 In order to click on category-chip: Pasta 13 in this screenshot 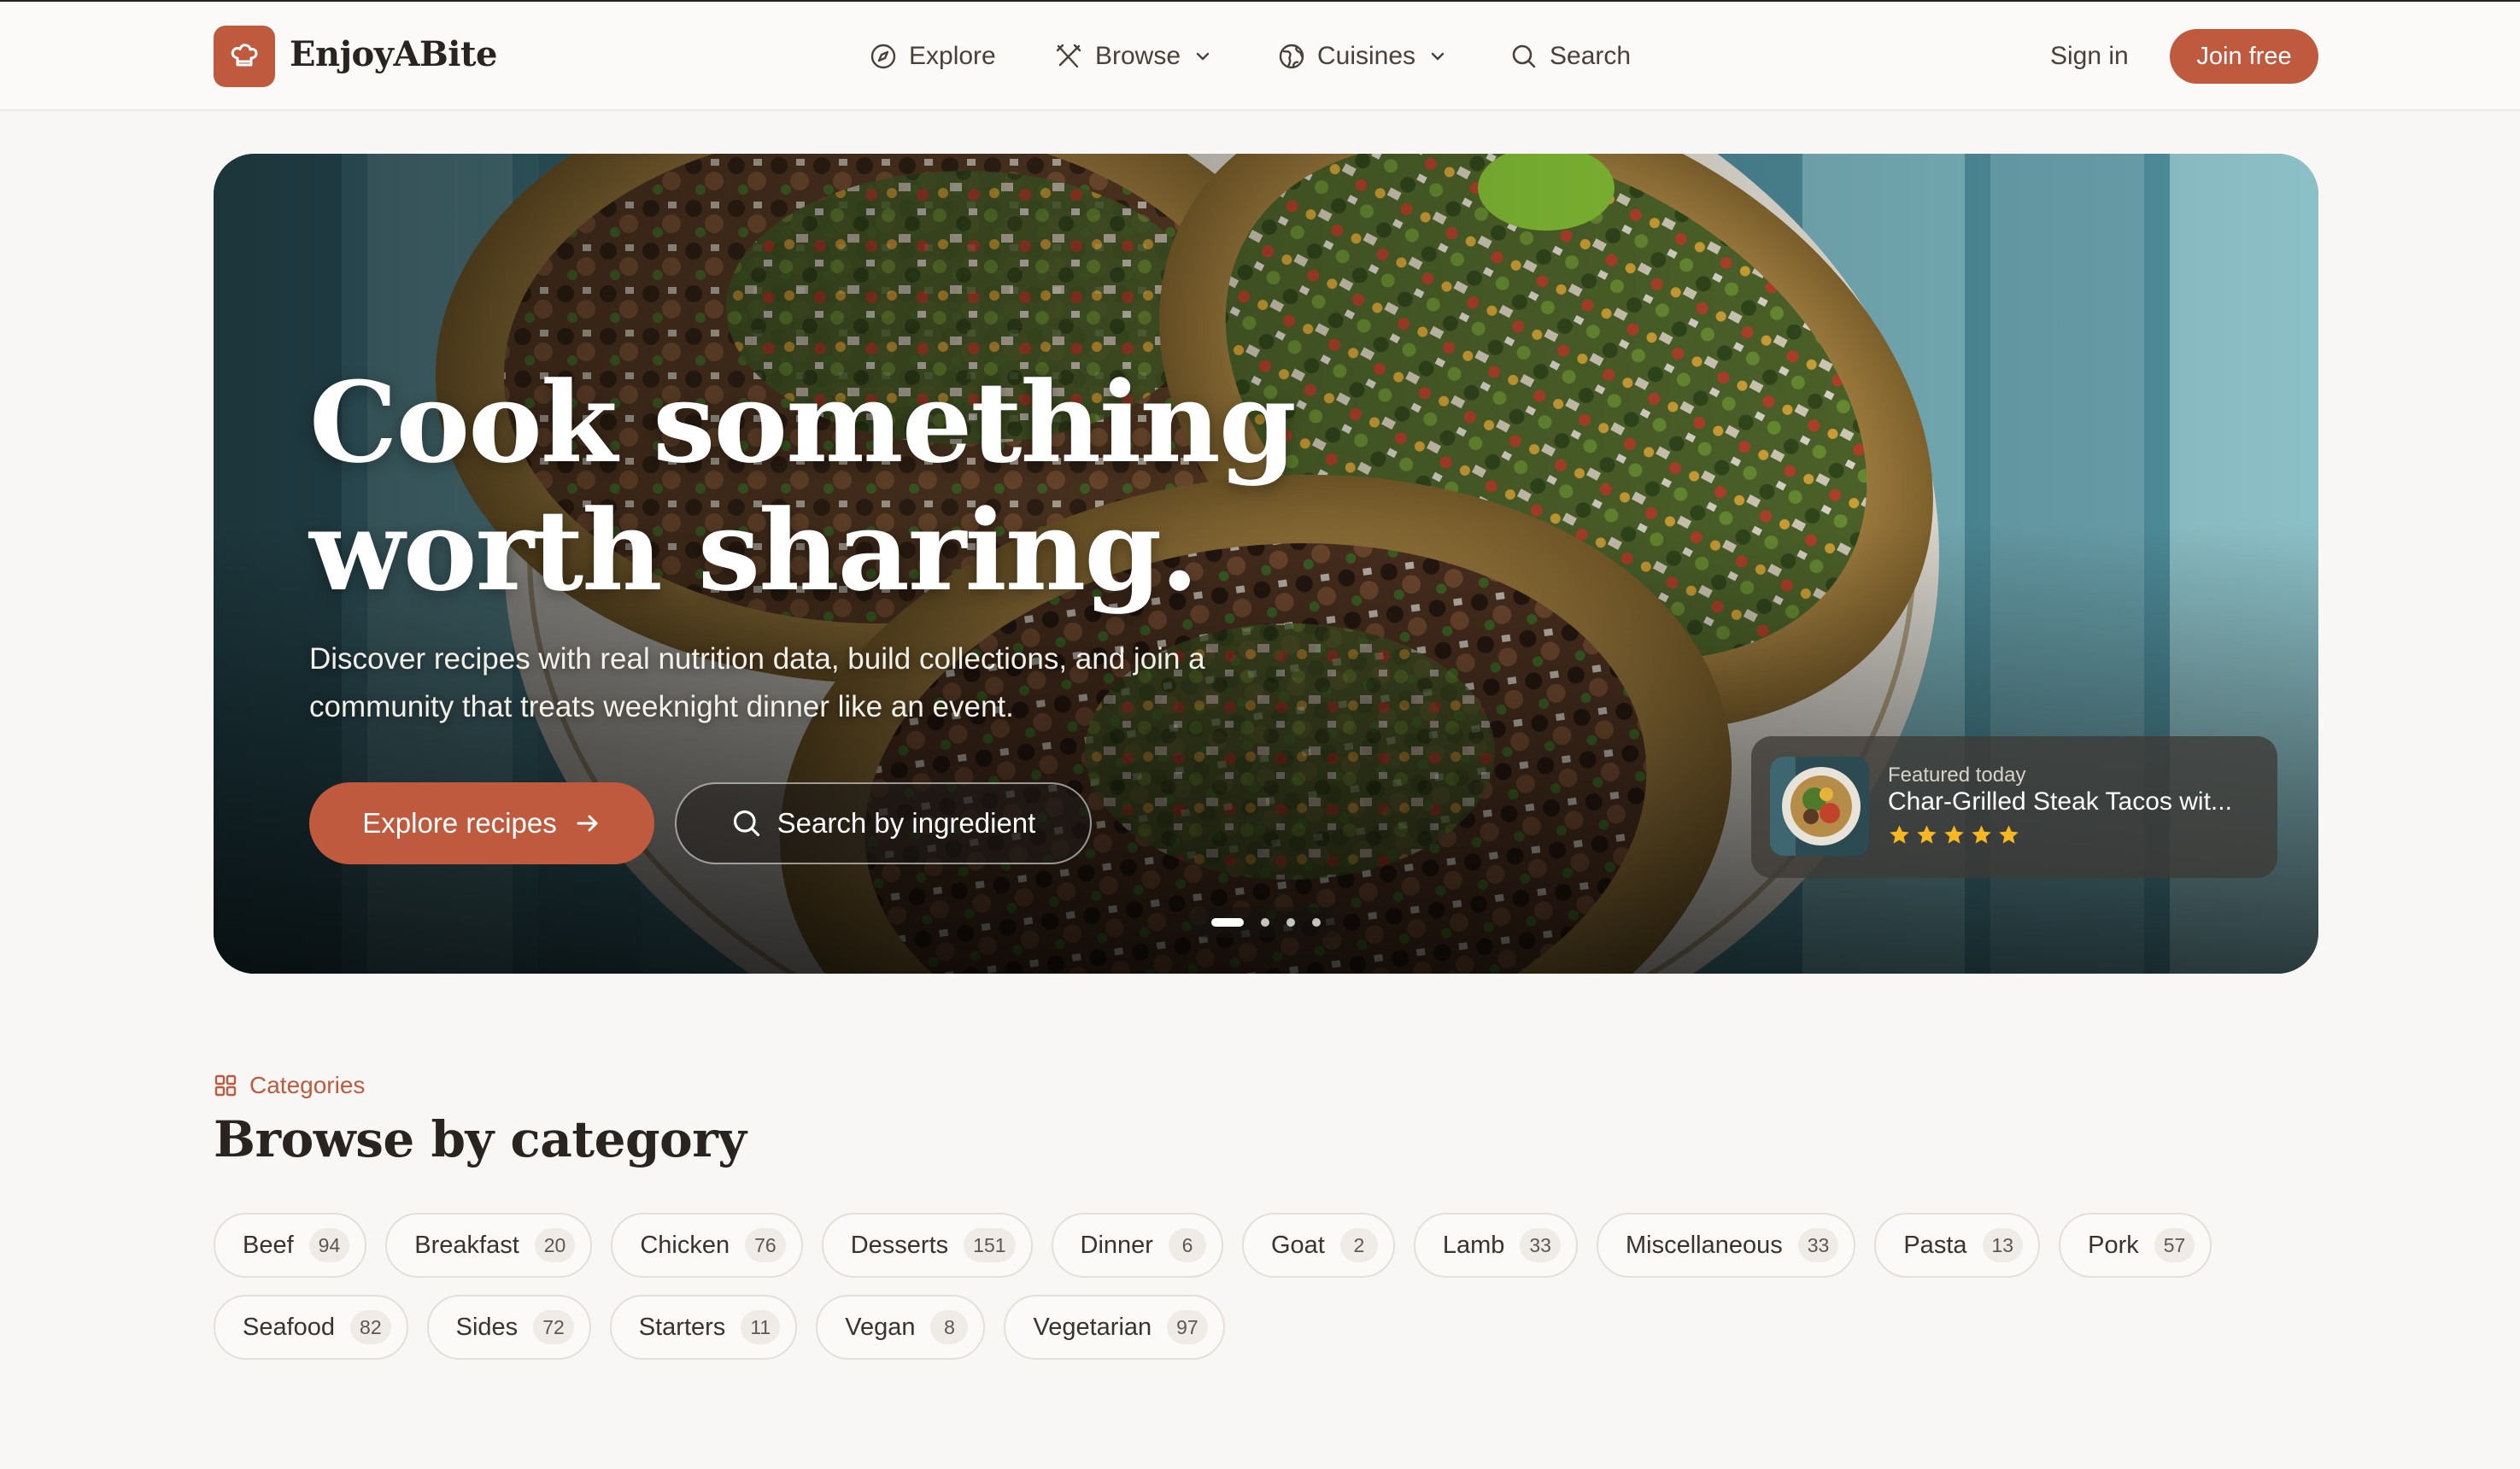, I will do `click(1957, 1245)`.